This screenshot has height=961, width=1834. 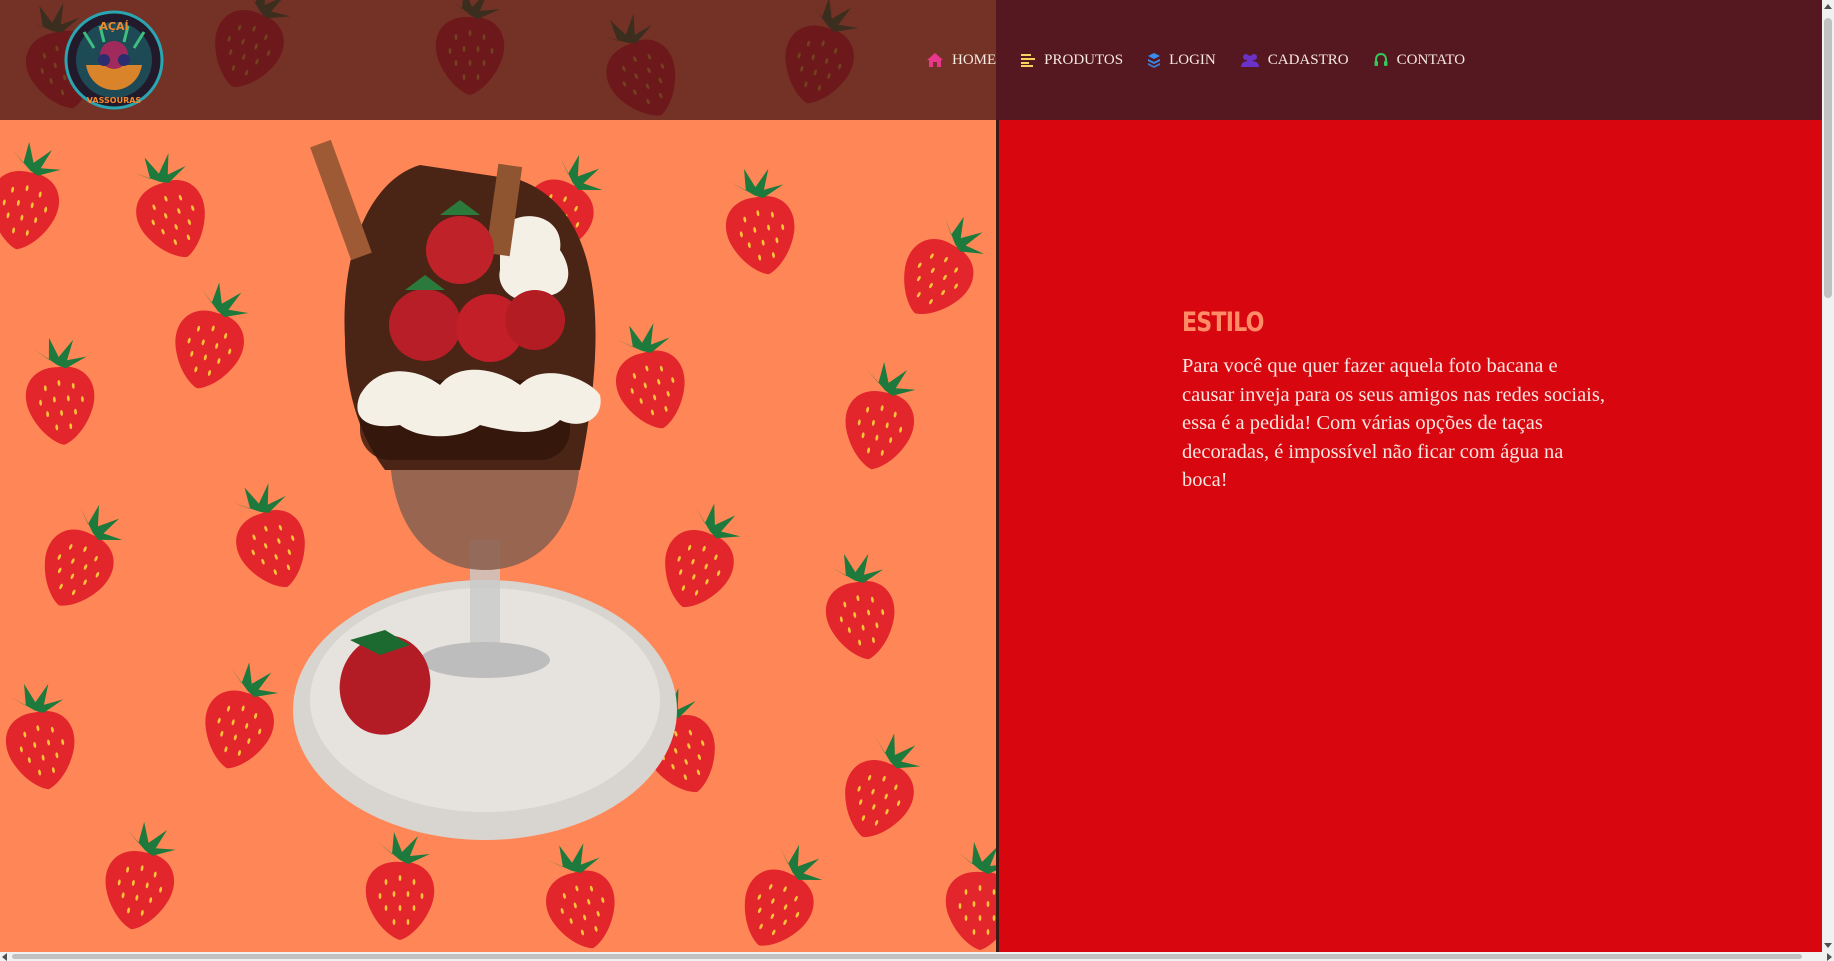 What do you see at coordinates (1381, 59) in the screenshot?
I see `headset-icon` at bounding box center [1381, 59].